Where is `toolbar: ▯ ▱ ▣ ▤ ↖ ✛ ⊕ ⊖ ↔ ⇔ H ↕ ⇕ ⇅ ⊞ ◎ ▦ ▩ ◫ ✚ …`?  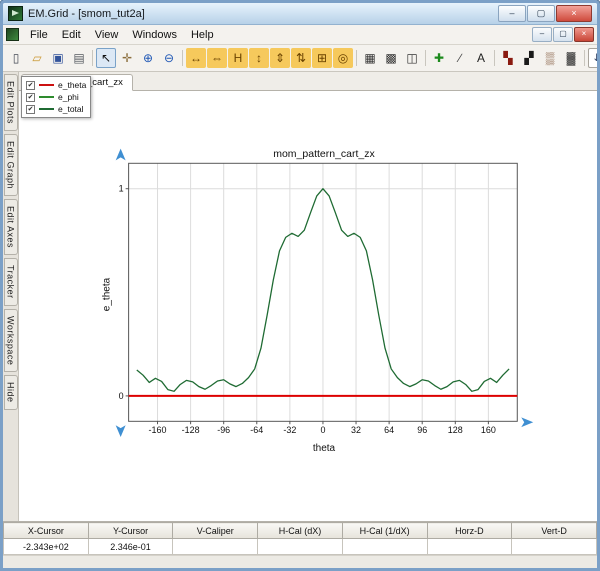 toolbar: ▯ ▱ ▣ ▤ ↖ ✛ ⊕ ⊖ ↔ ⇔ H ↕ ⇕ ⇅ ⊞ ◎ ▦ ▩ ◫ ✚ … is located at coordinates (300, 58).